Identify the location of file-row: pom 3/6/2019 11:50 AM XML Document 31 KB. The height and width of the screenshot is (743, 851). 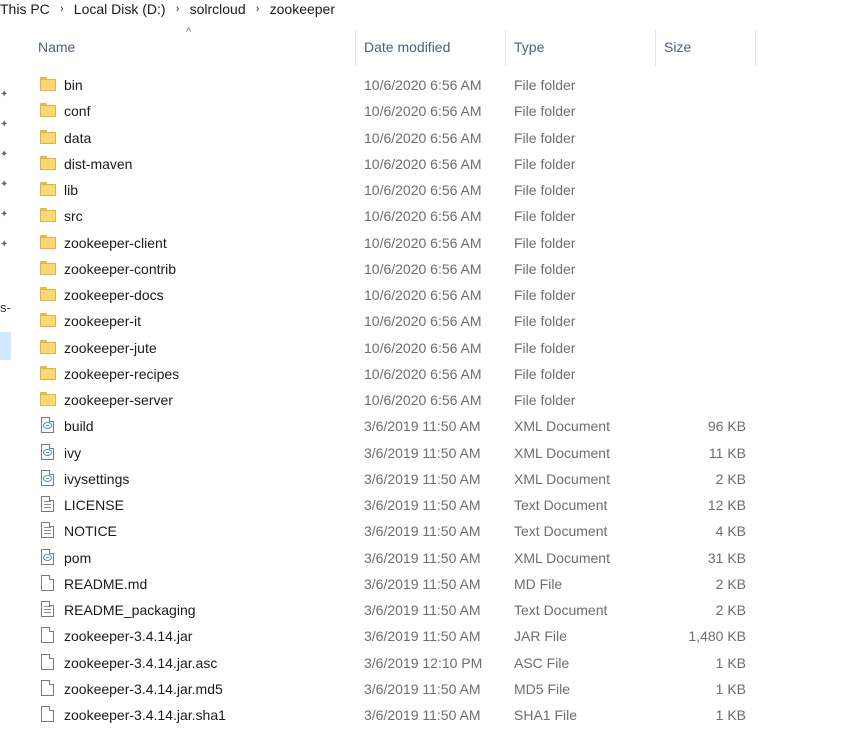
(395, 558).